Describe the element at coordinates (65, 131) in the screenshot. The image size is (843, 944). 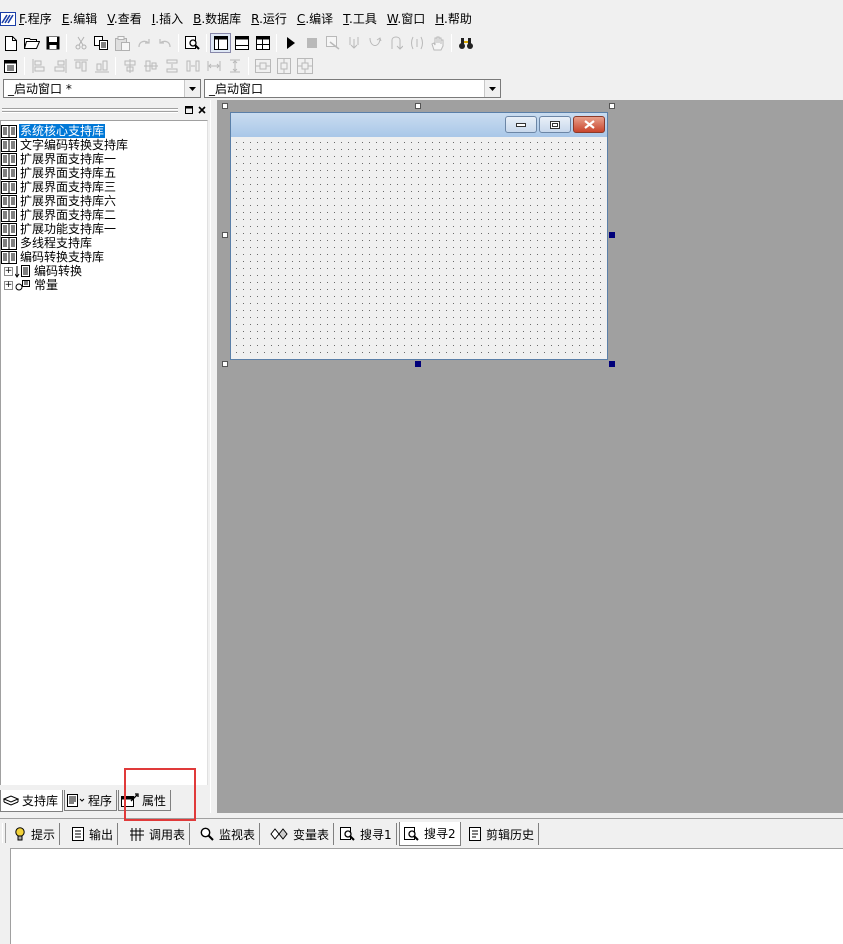
I see `tree-item: 系统核心支持库` at that location.